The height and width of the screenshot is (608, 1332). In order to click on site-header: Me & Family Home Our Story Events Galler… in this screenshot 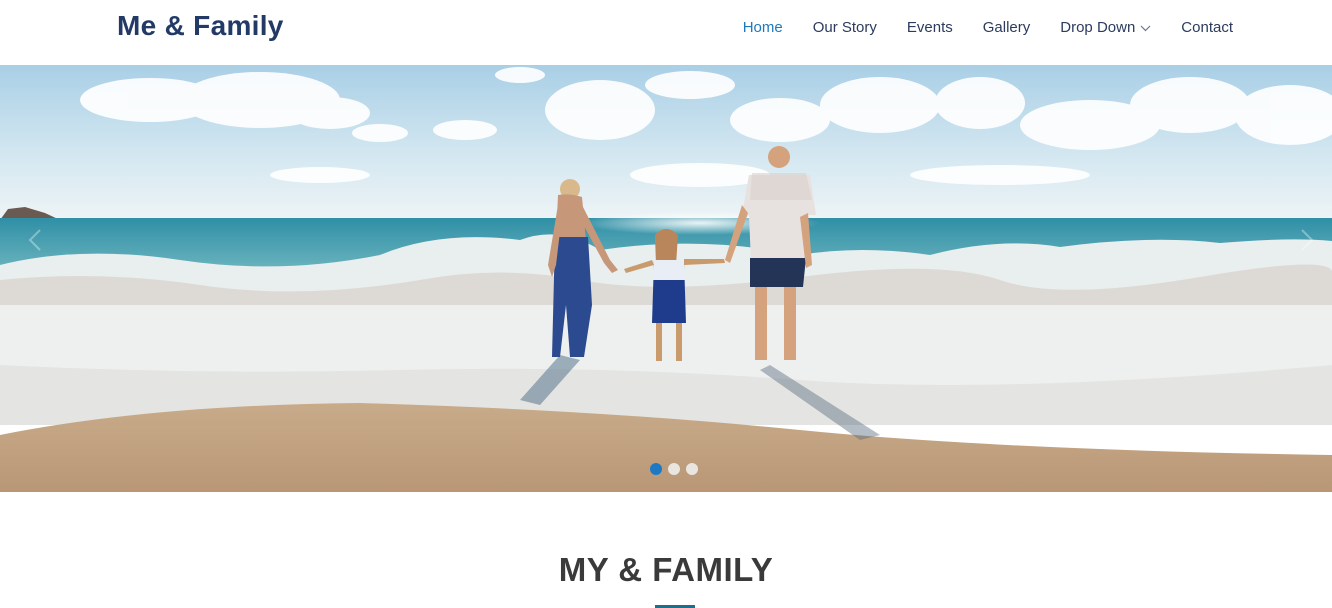, I will do `click(666, 32)`.